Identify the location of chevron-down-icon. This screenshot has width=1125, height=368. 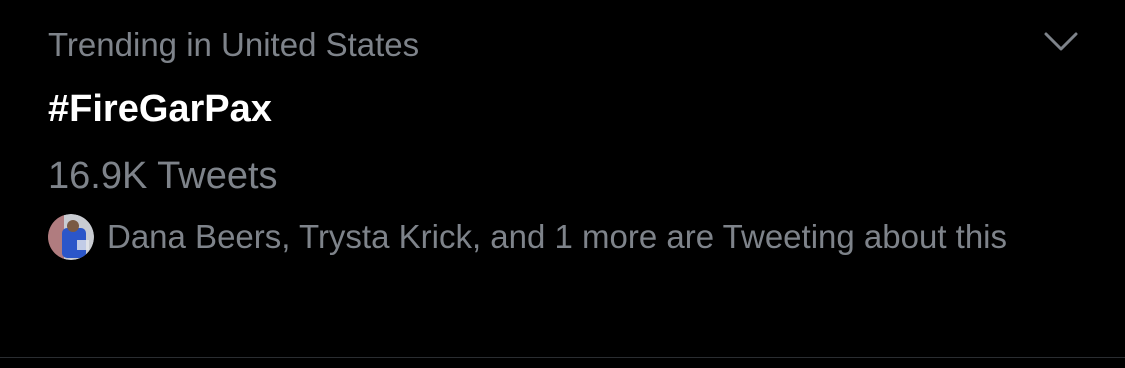
(1061, 42).